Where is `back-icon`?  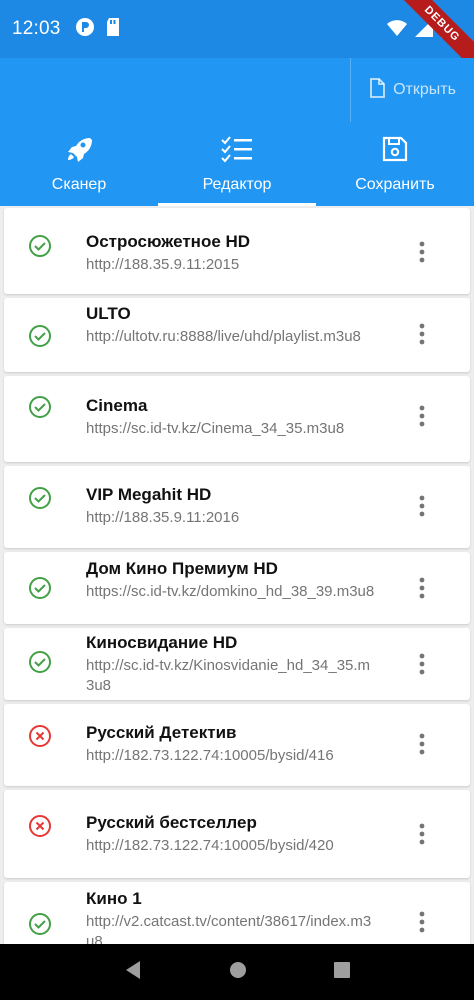 back-icon is located at coordinates (133, 972).